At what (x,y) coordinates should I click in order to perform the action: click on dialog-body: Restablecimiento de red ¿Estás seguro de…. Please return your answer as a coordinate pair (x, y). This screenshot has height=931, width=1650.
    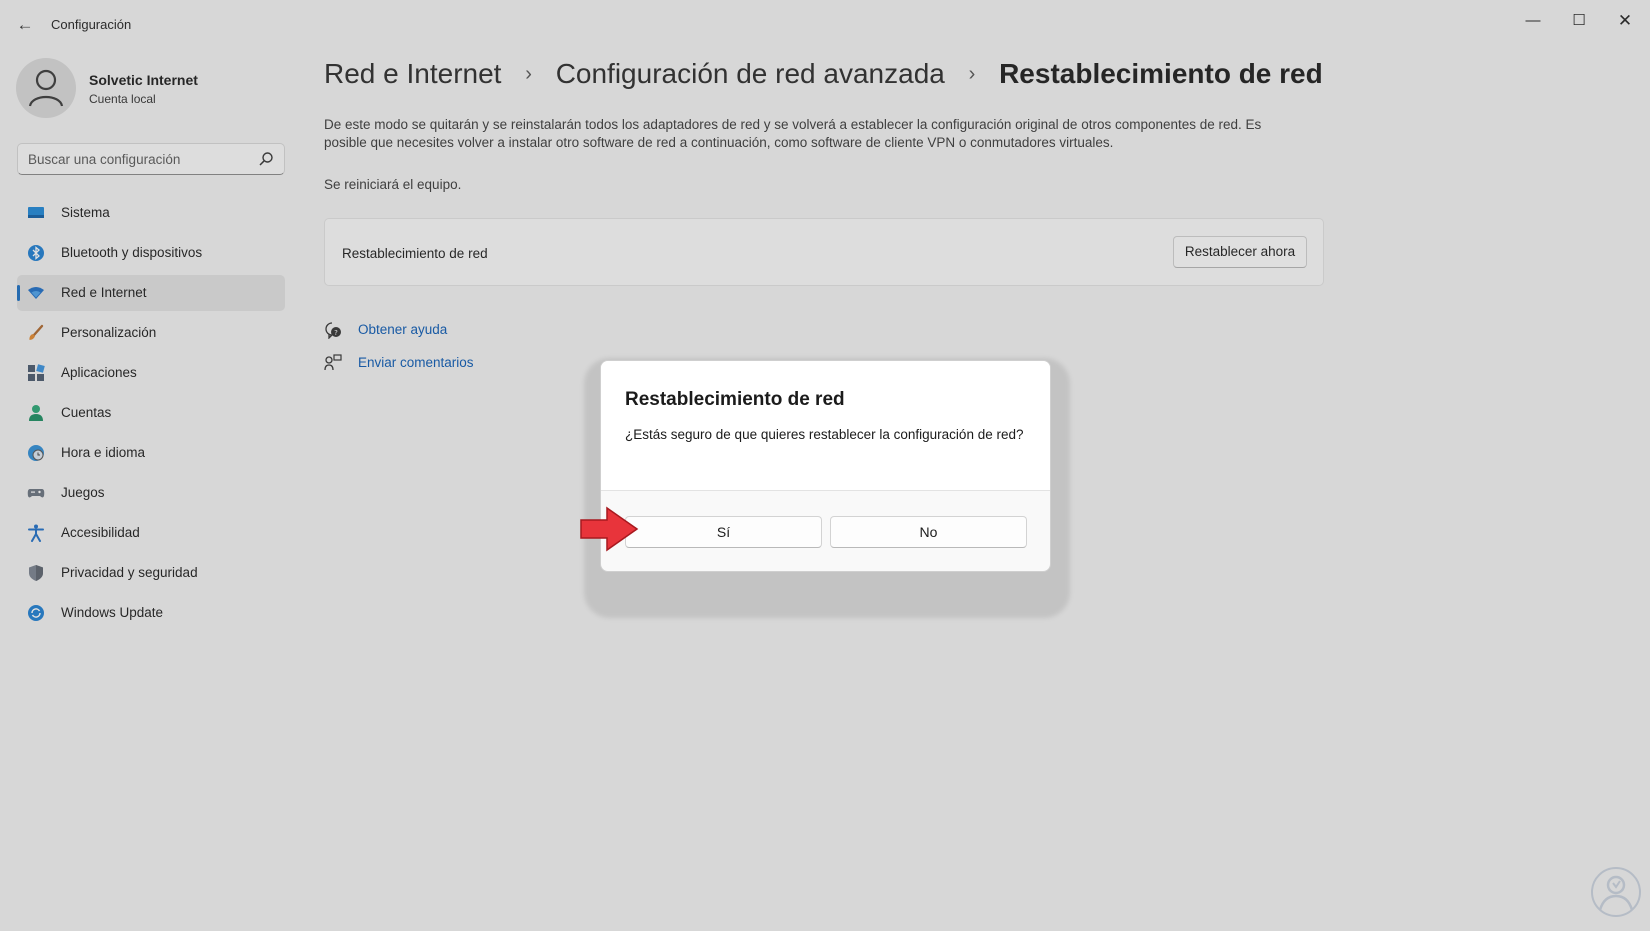
    Looking at the image, I should click on (825, 426).